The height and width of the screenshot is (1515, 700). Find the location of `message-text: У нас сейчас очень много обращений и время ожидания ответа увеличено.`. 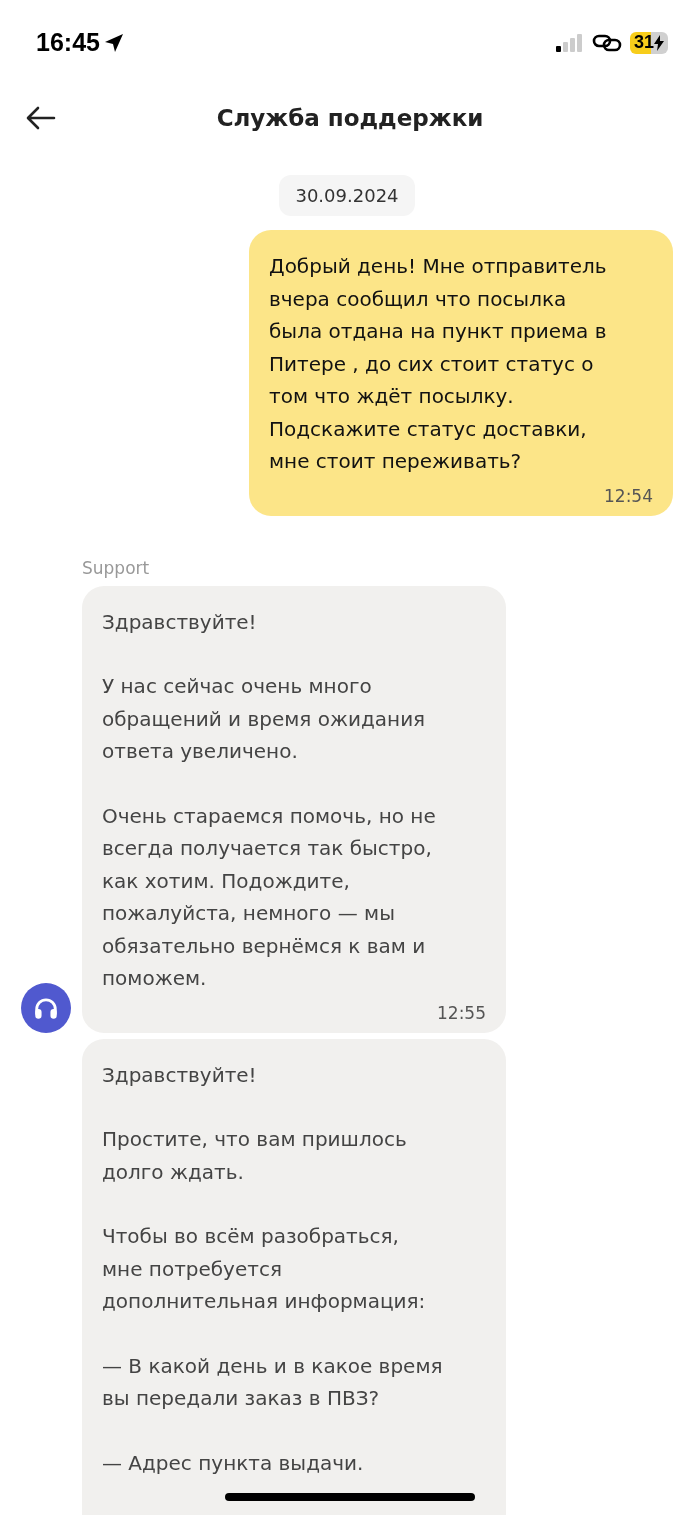

message-text: У нас сейчас очень много обращений и время ожидания ответа увеличено. is located at coordinates (264, 719).